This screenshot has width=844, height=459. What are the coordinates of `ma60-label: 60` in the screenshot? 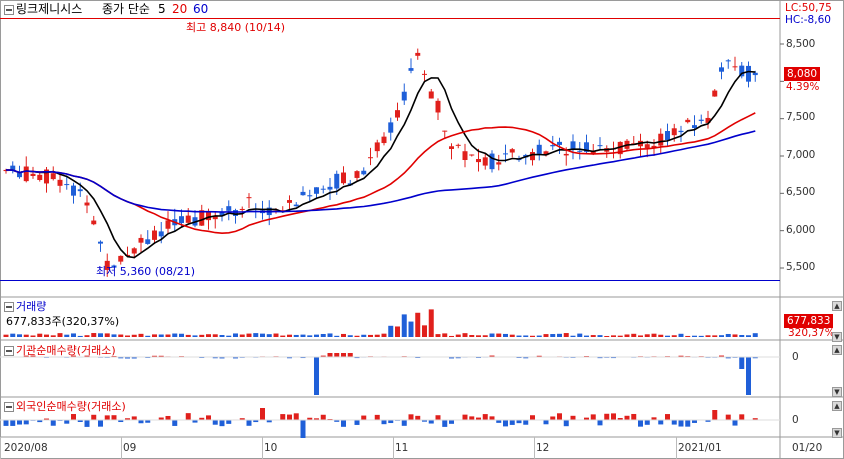 It's located at (200, 9).